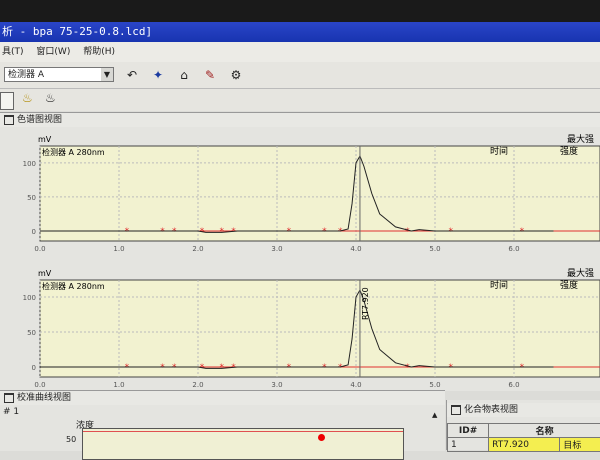 The image size is (600, 460). What do you see at coordinates (184, 75) in the screenshot?
I see `integrate-icon: ⌂` at bounding box center [184, 75].